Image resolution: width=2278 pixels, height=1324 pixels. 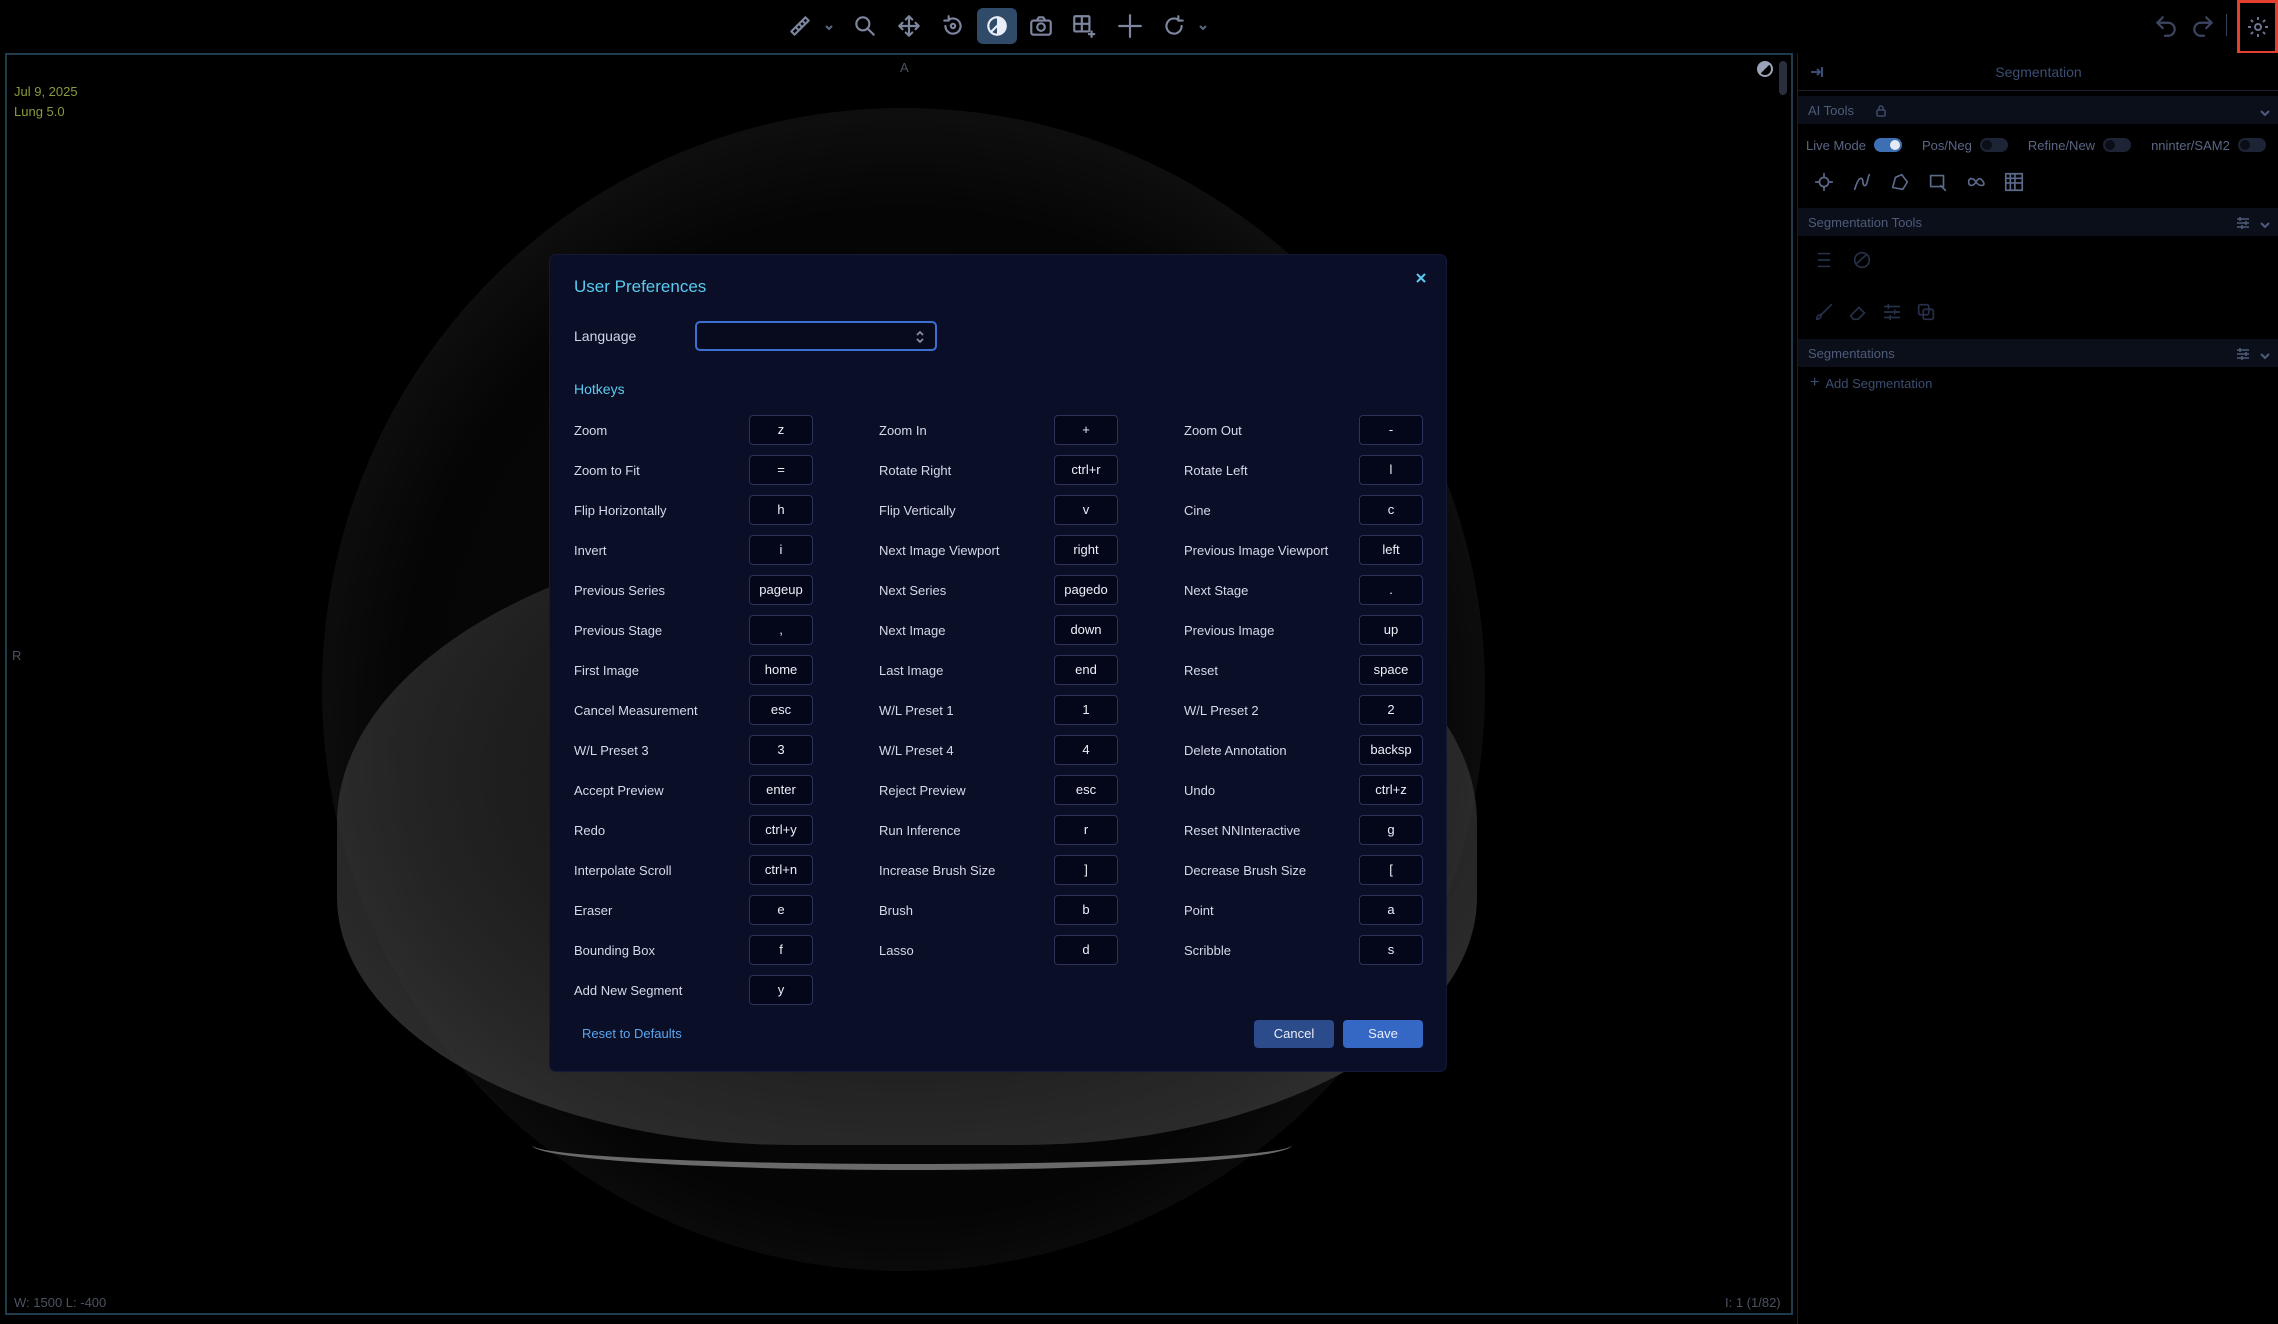 What do you see at coordinates (2038, 353) in the screenshot?
I see `segmentations-header: Segmentations` at bounding box center [2038, 353].